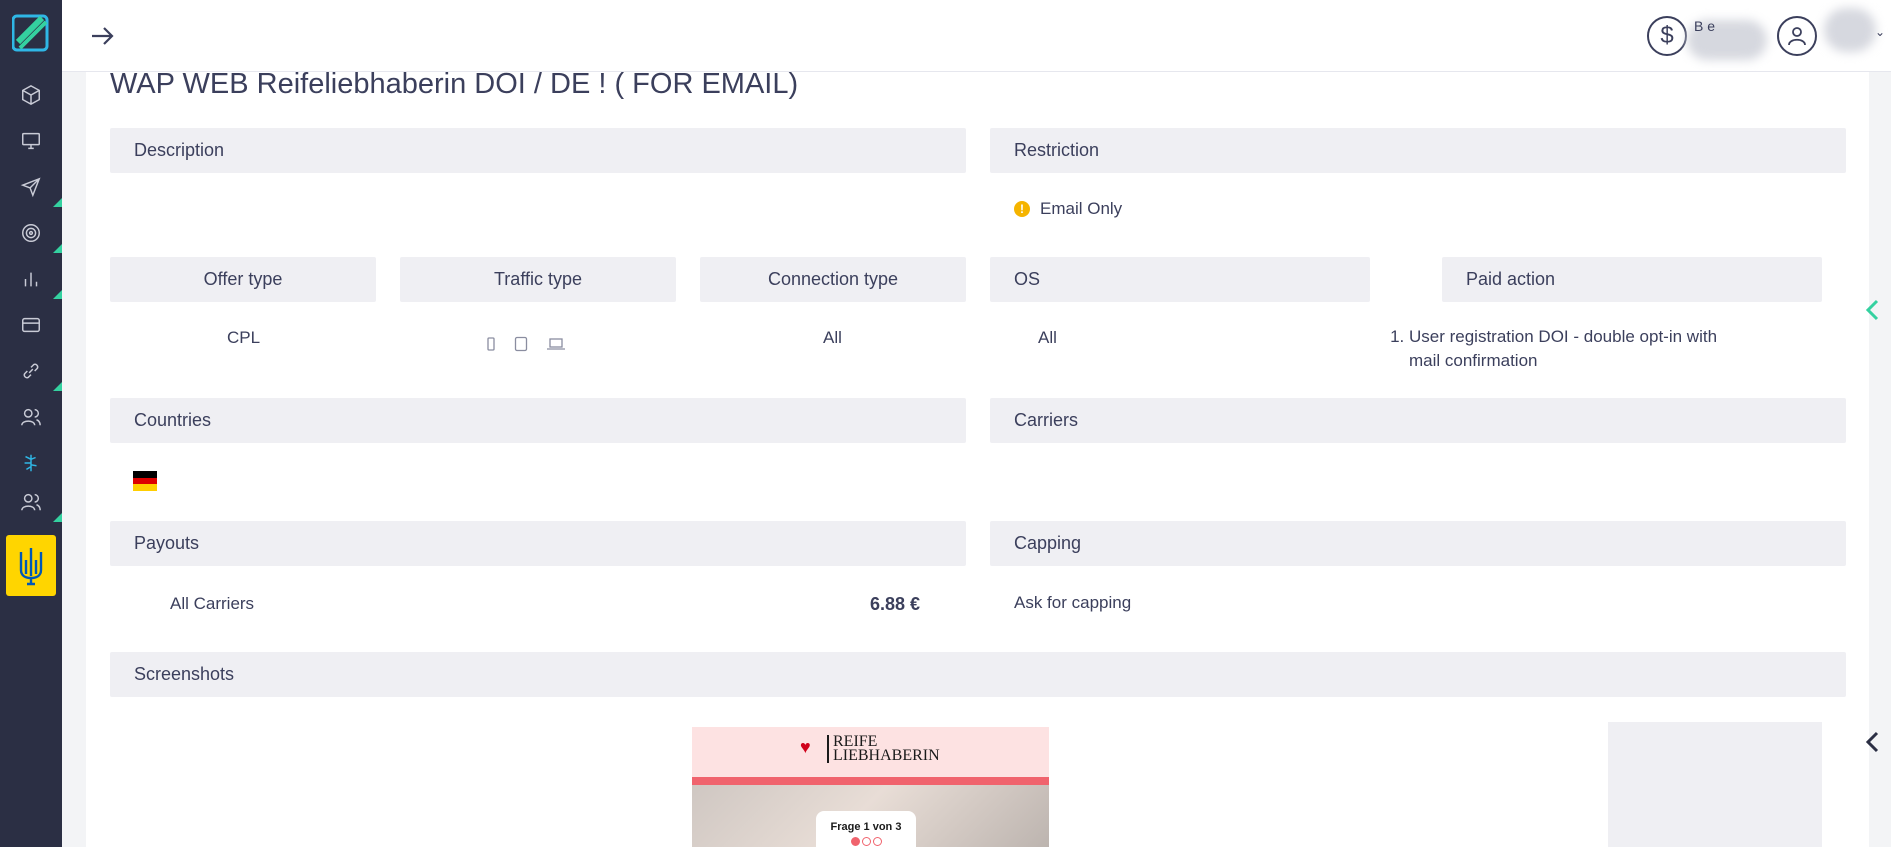 The image size is (1891, 847). Describe the element at coordinates (976, 36) in the screenshot. I see `top-bar: $ B e ⌄` at that location.